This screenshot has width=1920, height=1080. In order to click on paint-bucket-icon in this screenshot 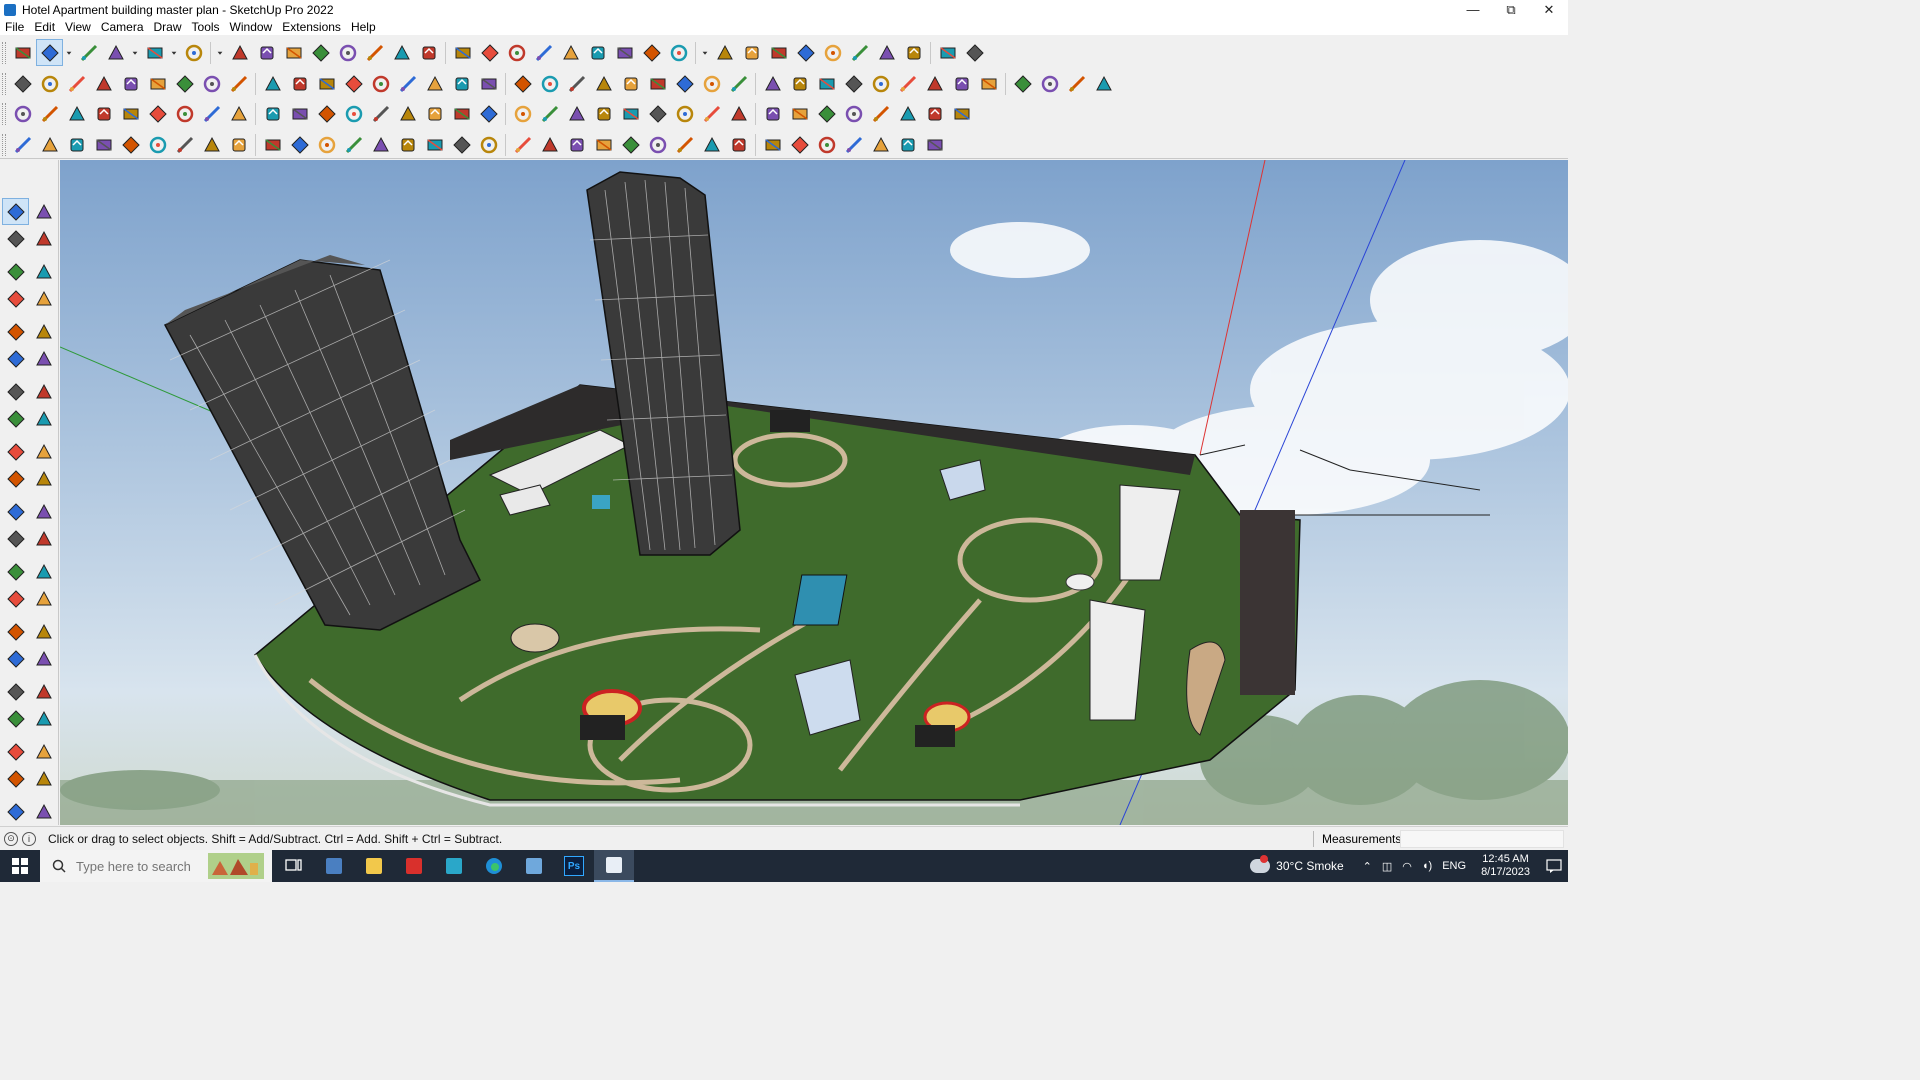, I will do `click(428, 52)`.